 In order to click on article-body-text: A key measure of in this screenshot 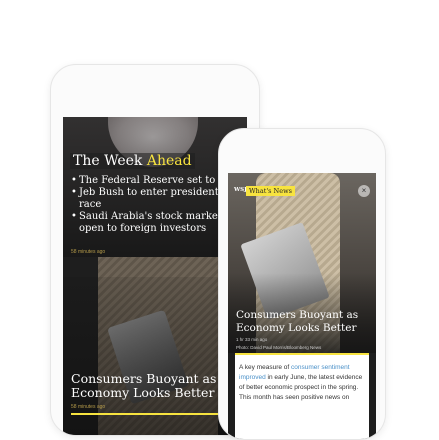, I will do `click(265, 367)`.